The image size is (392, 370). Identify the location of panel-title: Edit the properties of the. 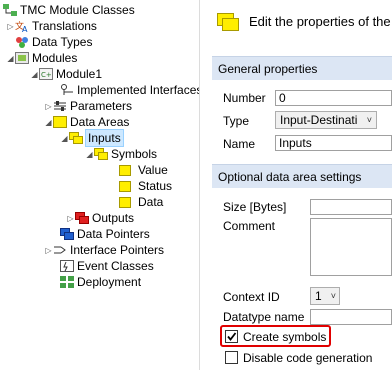
(320, 21).